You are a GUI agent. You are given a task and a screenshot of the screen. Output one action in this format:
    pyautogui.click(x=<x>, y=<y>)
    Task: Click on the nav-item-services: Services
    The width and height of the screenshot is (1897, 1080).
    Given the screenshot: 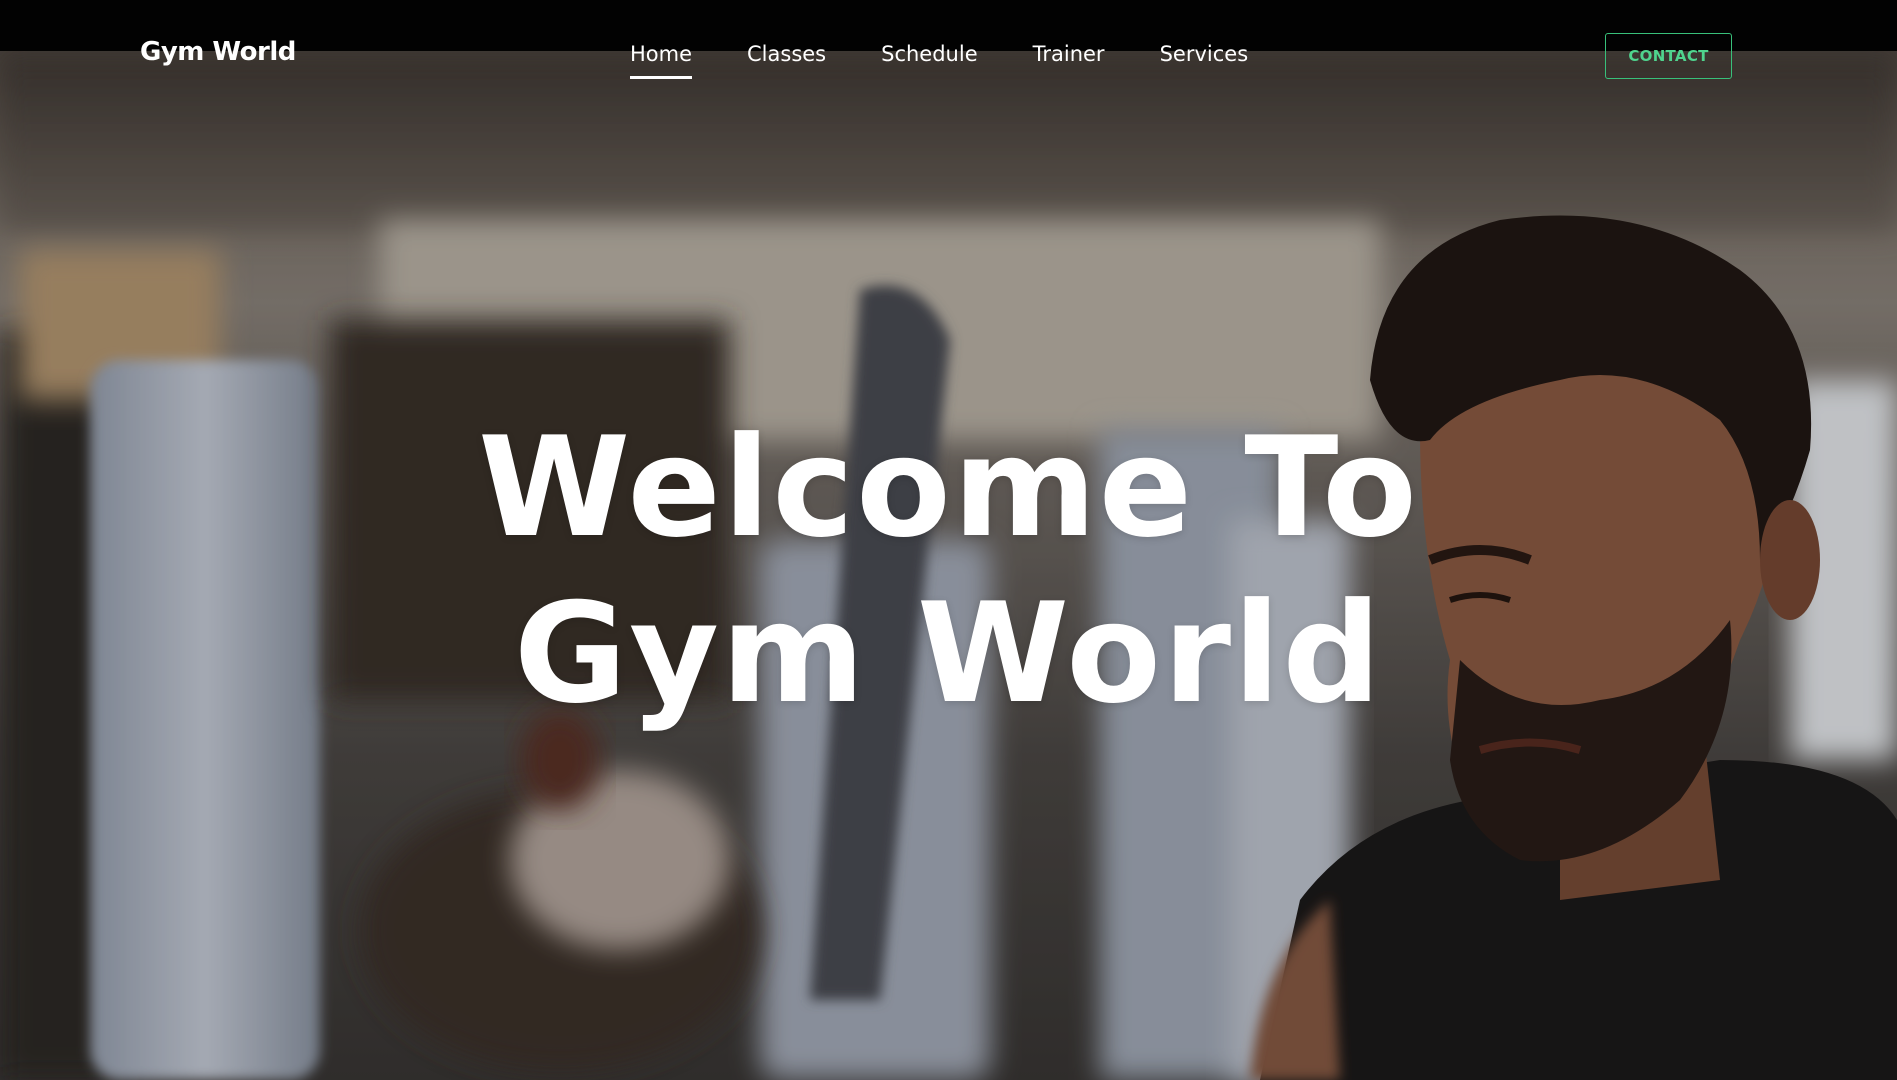 What is the action you would take?
    pyautogui.click(x=1204, y=60)
    